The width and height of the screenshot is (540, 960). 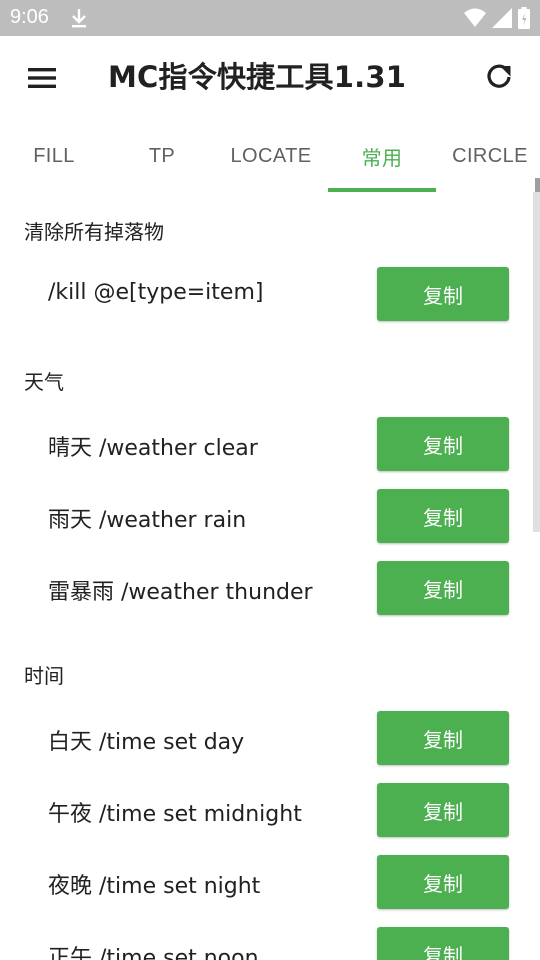 I want to click on tab-bar: FILL TP LOCATE 常用 CIRCLE, so click(x=270, y=156).